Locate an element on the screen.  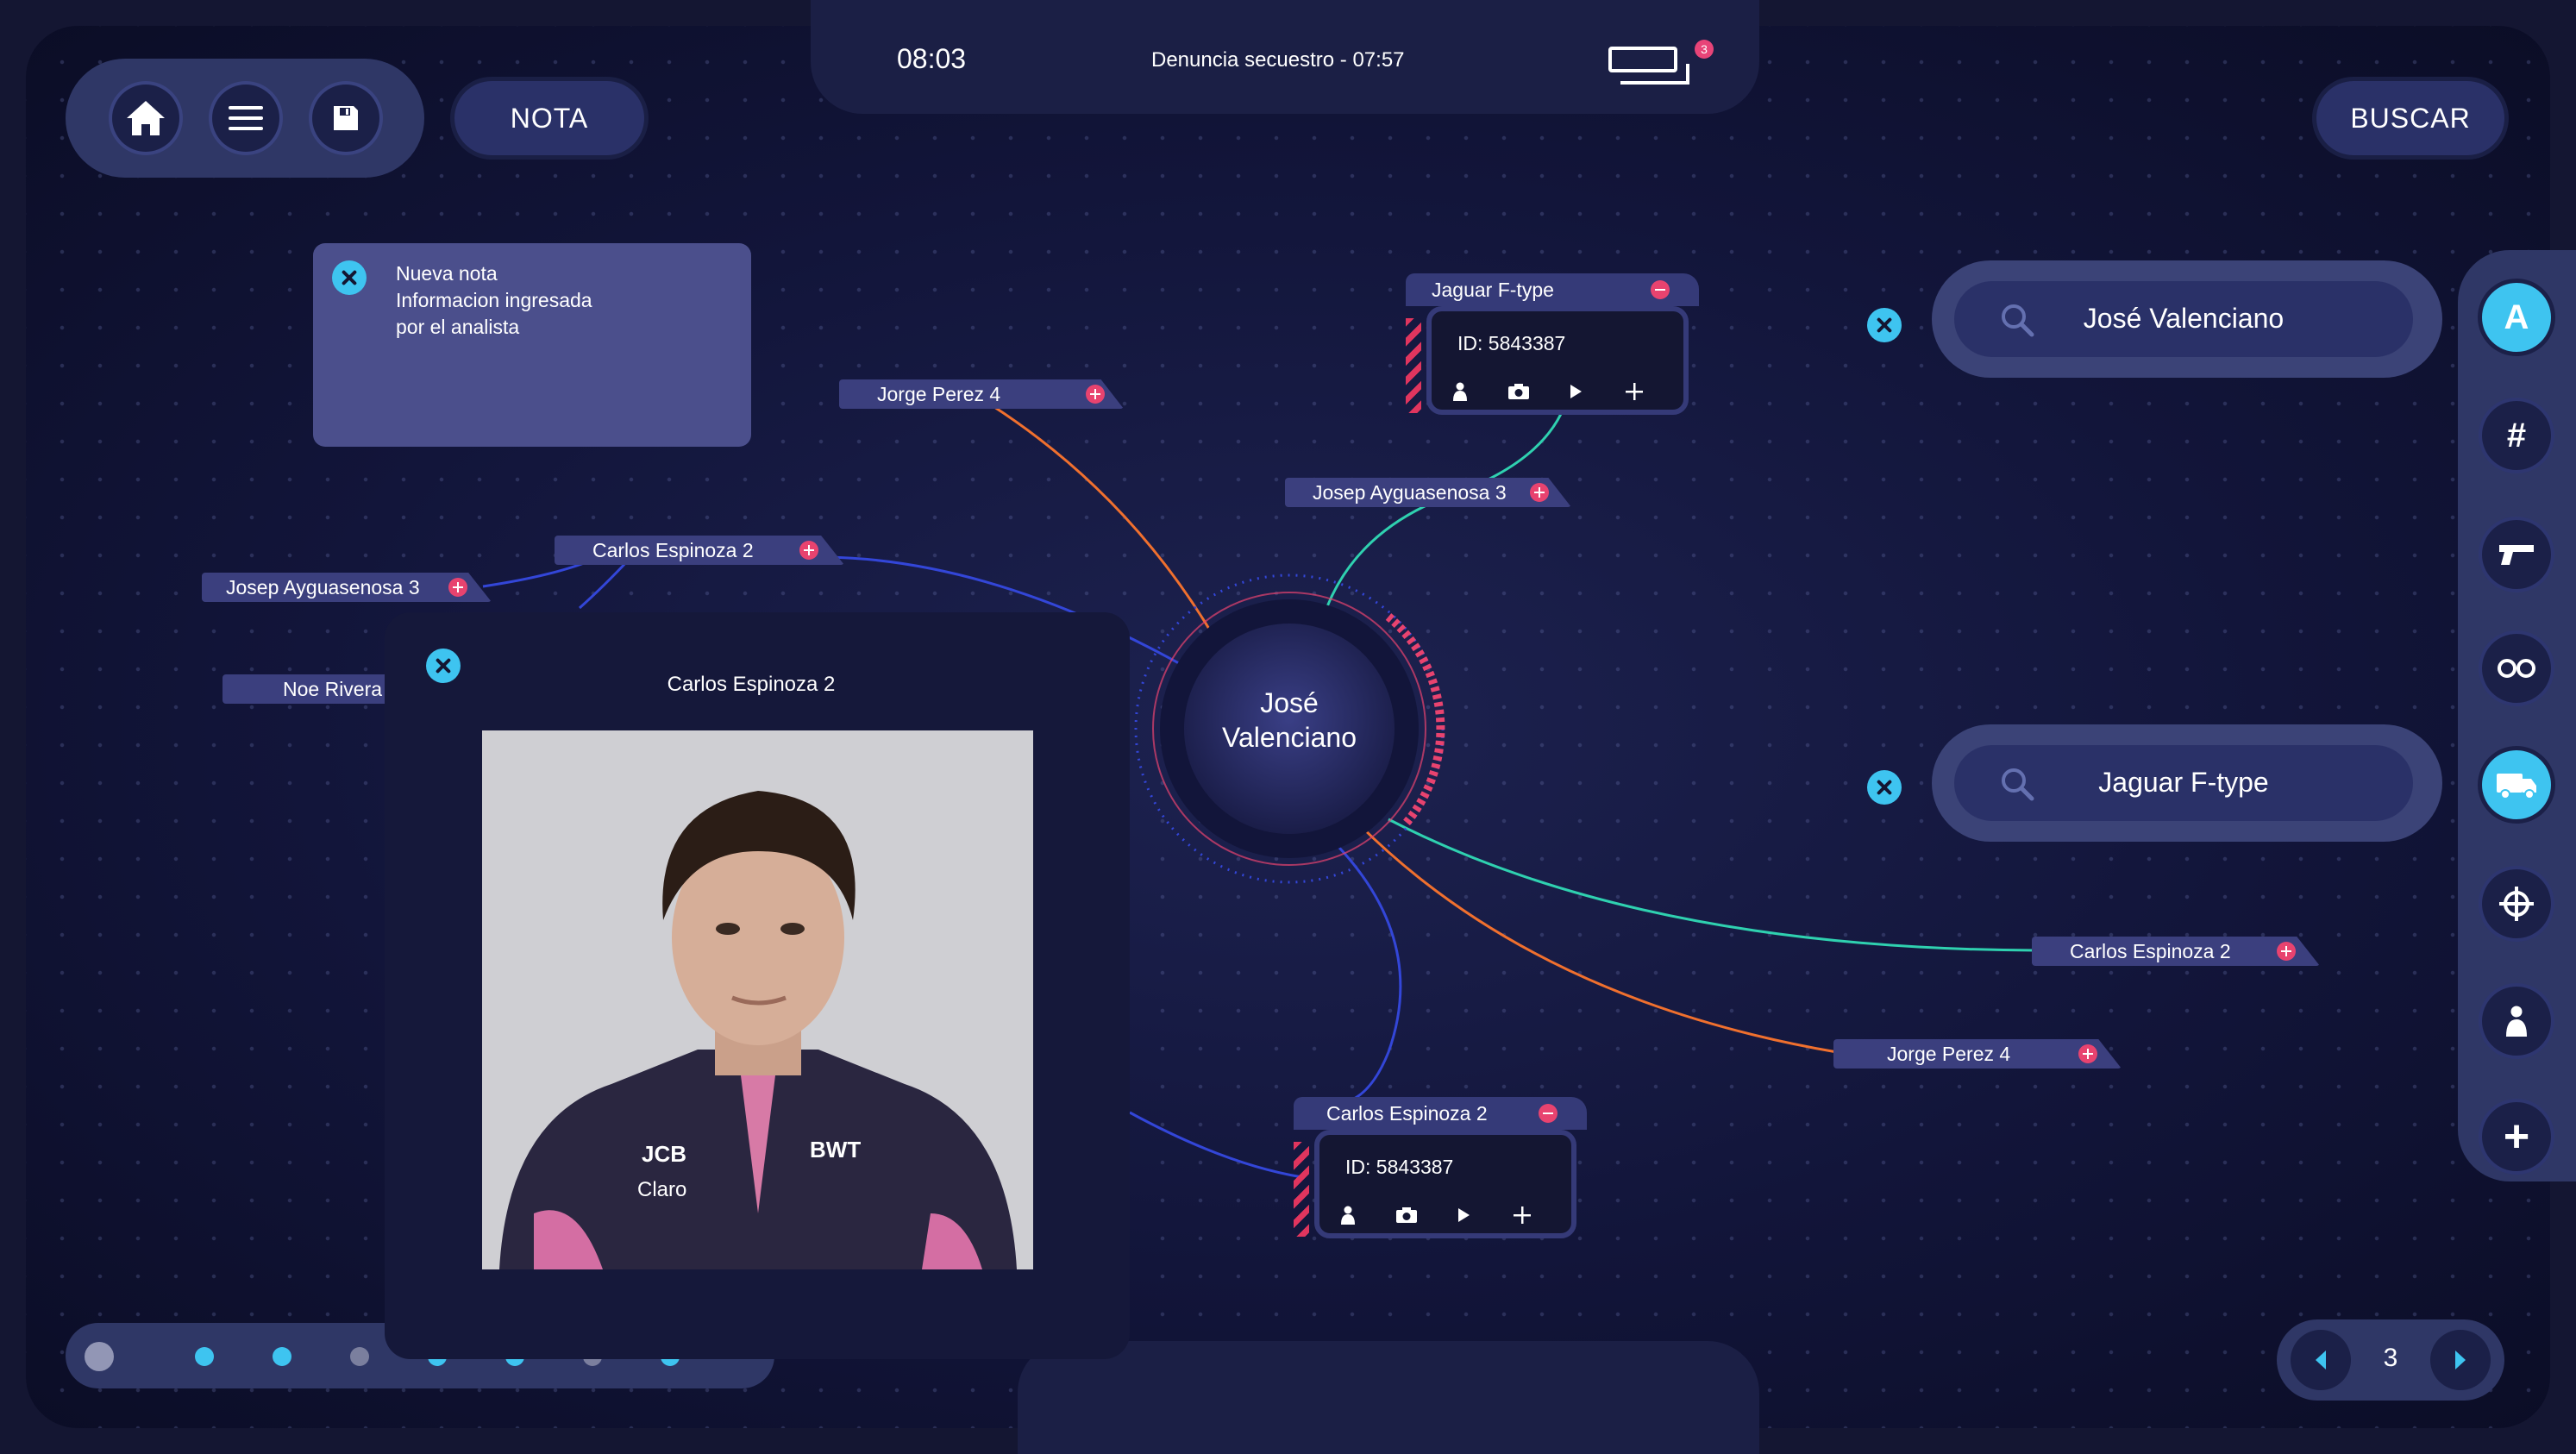
chevron-left-icon is located at coordinates (2321, 1360).